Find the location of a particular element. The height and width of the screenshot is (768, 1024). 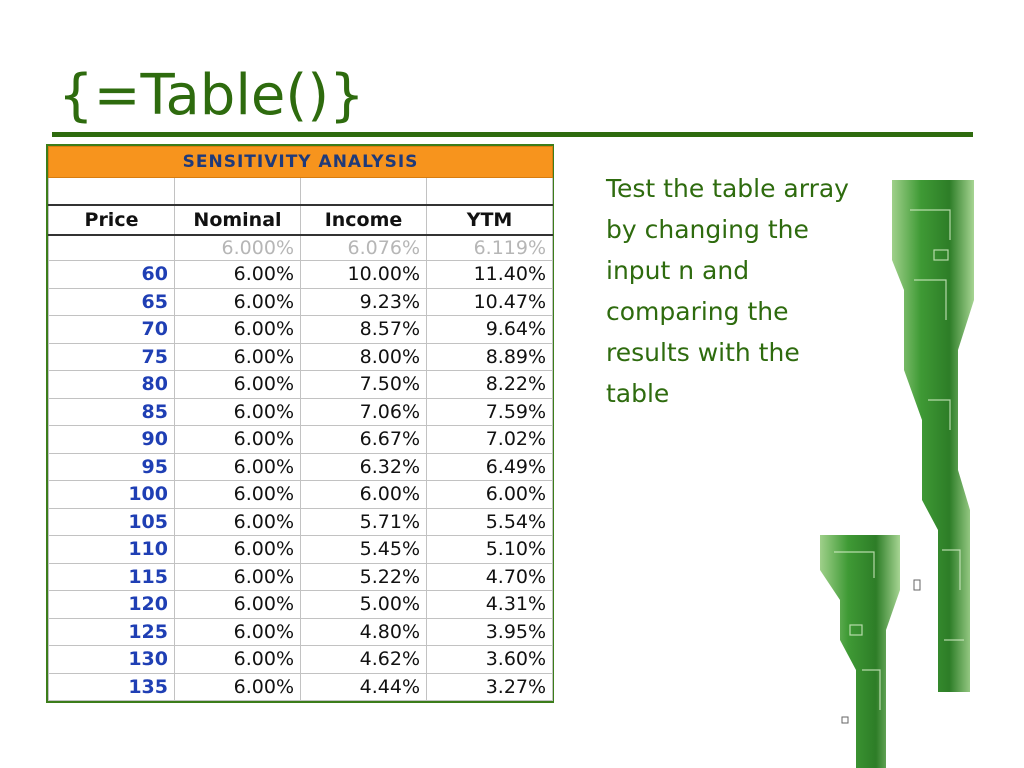

price-cell: 80 is located at coordinates (111, 384).